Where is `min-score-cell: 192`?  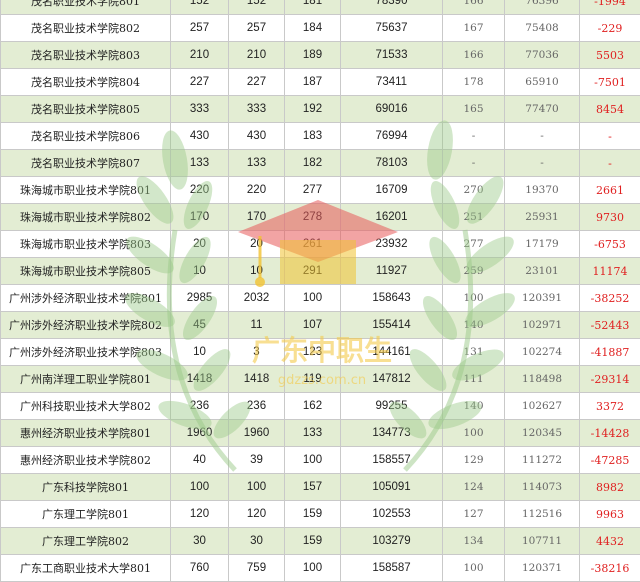 min-score-cell: 192 is located at coordinates (313, 109).